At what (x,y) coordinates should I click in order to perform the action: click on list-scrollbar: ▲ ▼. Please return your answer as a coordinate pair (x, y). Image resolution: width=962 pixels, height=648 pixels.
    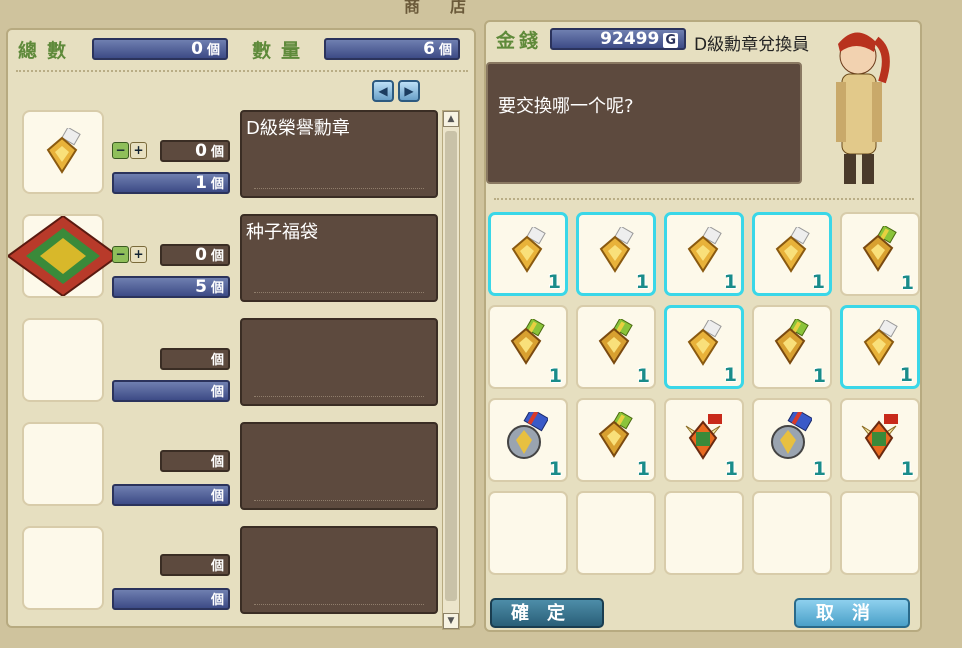
    Looking at the image, I should click on (451, 370).